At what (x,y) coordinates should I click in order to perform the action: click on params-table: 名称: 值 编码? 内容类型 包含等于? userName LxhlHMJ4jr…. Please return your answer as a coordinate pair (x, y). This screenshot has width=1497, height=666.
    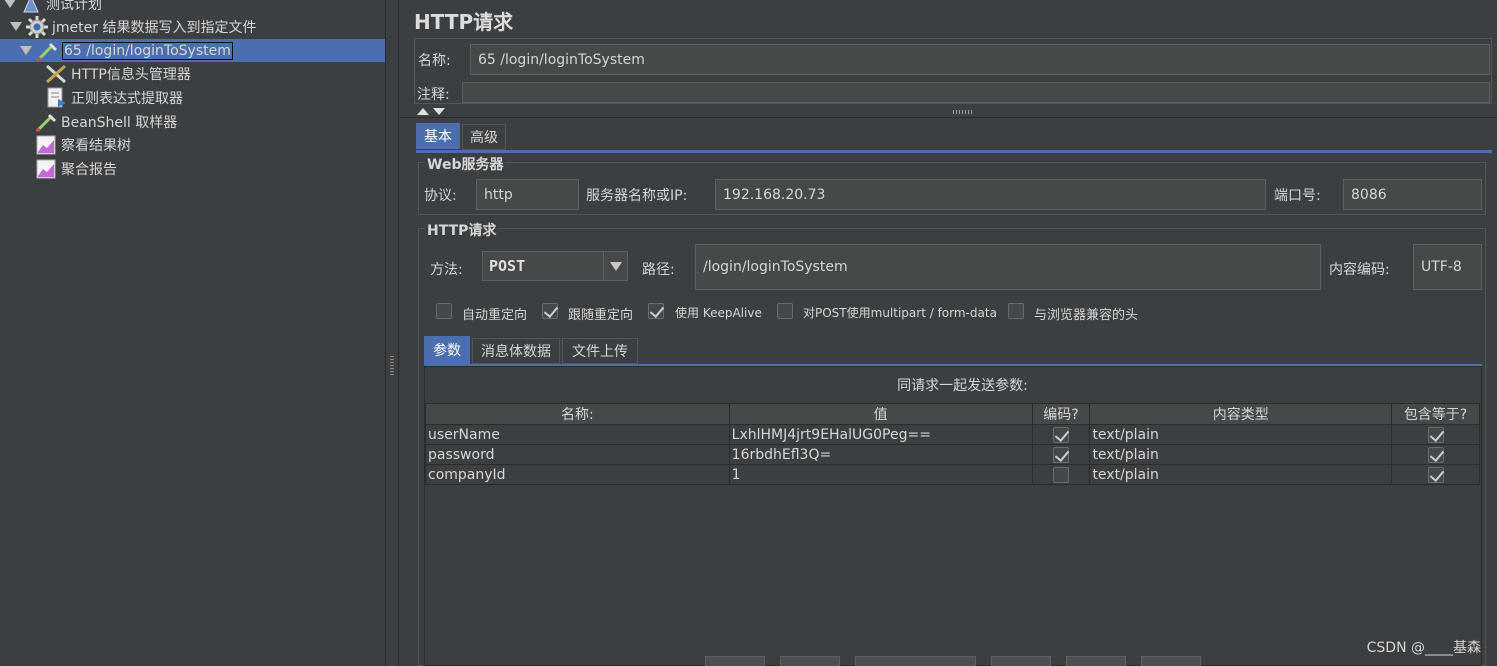
    Looking at the image, I should click on (952, 444).